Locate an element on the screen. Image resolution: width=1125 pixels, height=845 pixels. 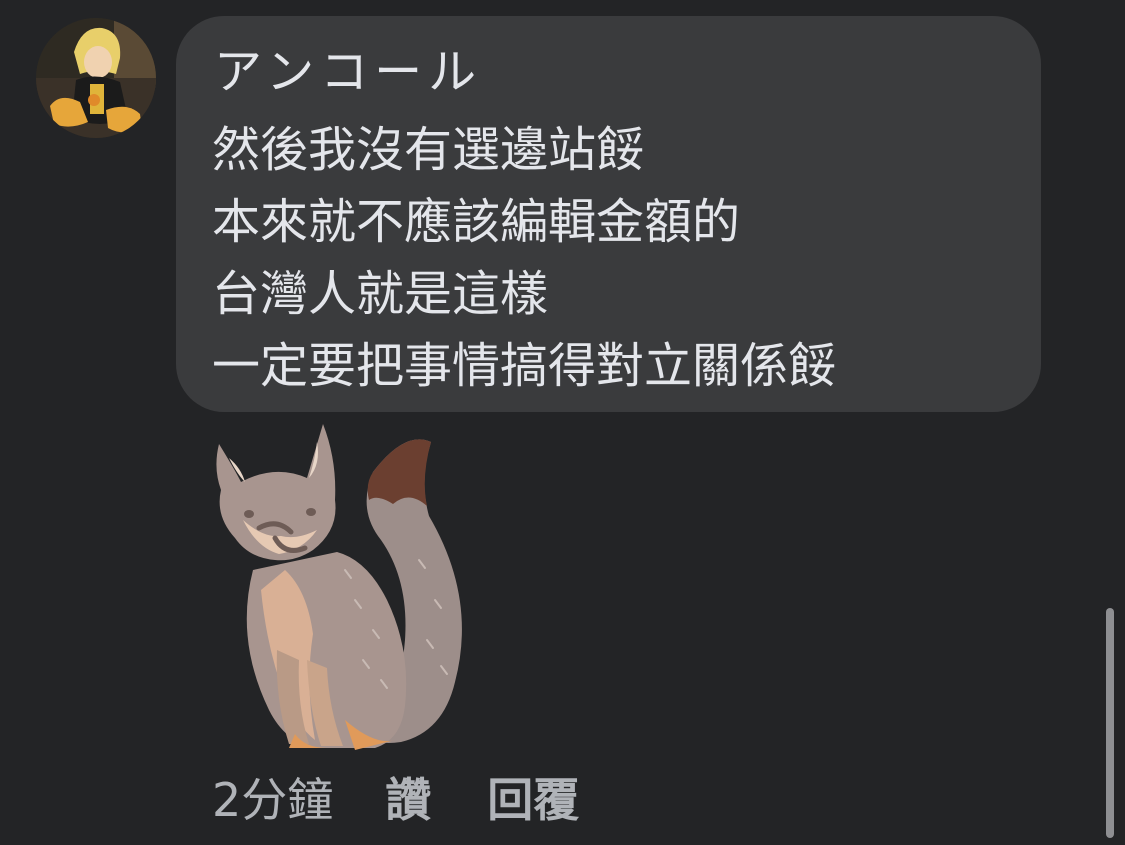
like-button: 讚 is located at coordinates (408, 797).